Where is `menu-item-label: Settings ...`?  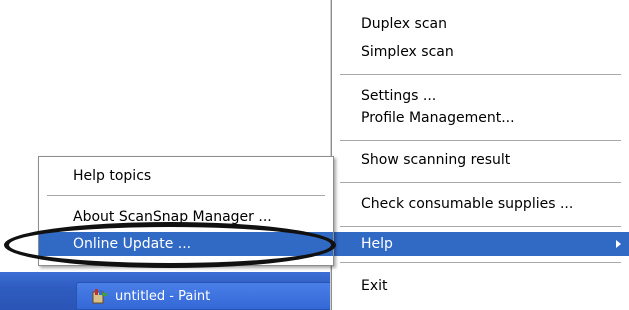 menu-item-label: Settings ... is located at coordinates (399, 96).